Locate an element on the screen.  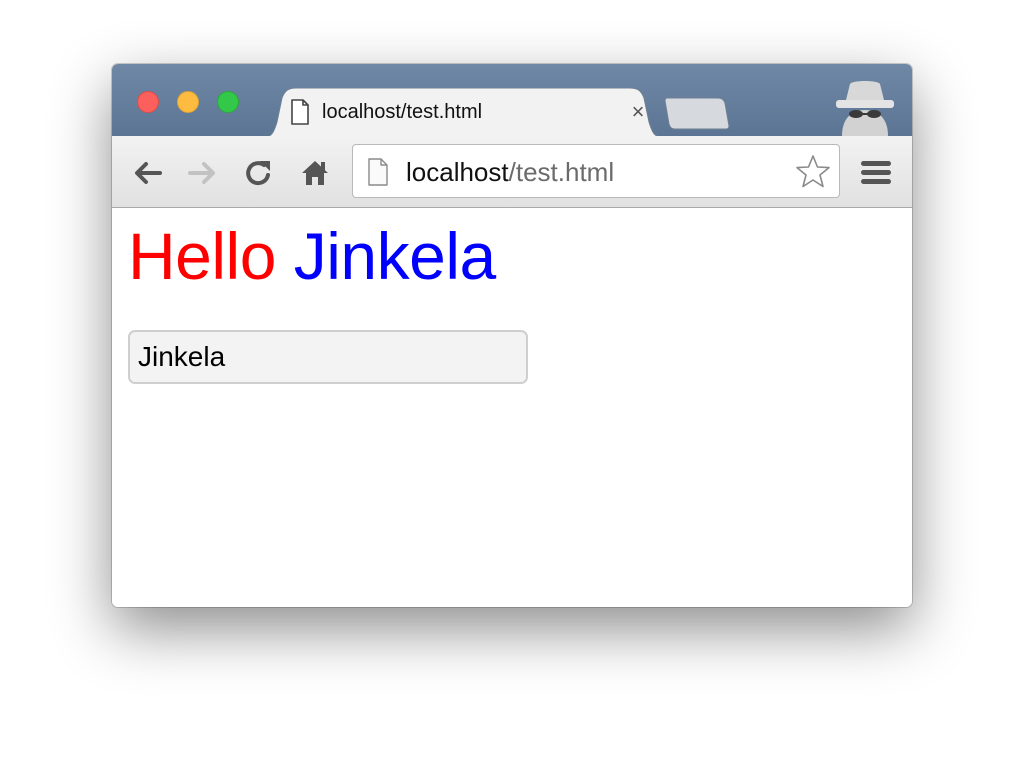
tab-content: localhost/test.html × is located at coordinates (470, 112).